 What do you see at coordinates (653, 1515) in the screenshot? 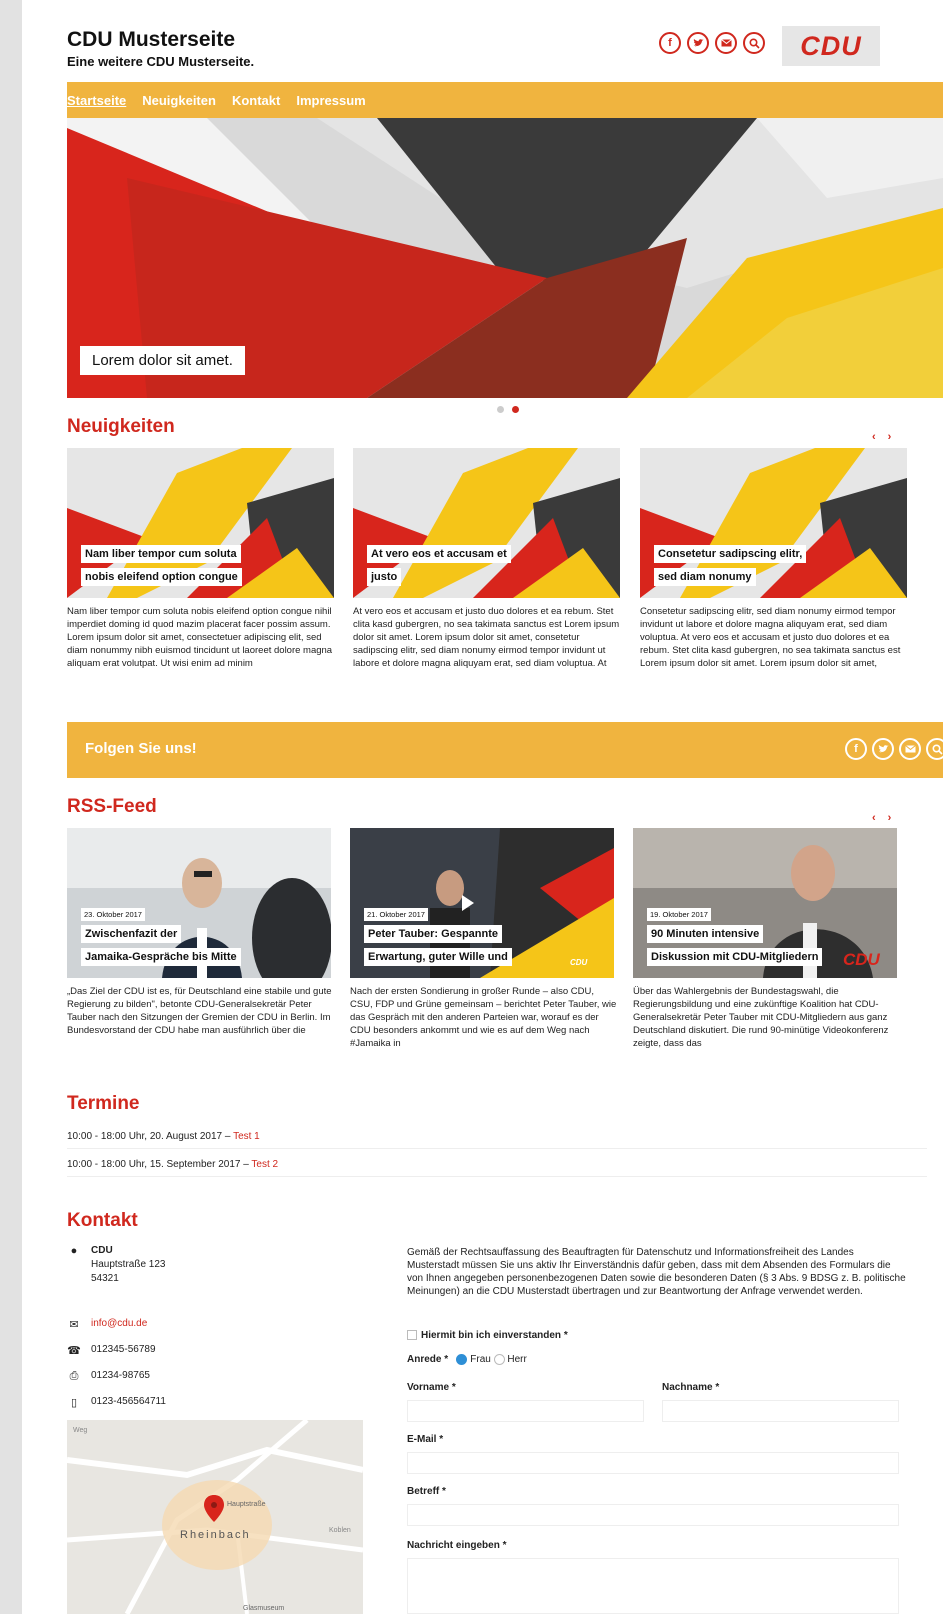
I see `betreff-input` at bounding box center [653, 1515].